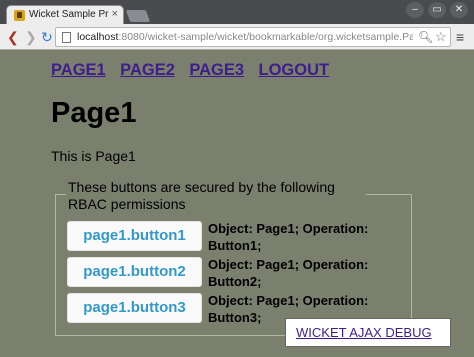  What do you see at coordinates (459, 10) in the screenshot?
I see `close-window-icon: ✕` at bounding box center [459, 10].